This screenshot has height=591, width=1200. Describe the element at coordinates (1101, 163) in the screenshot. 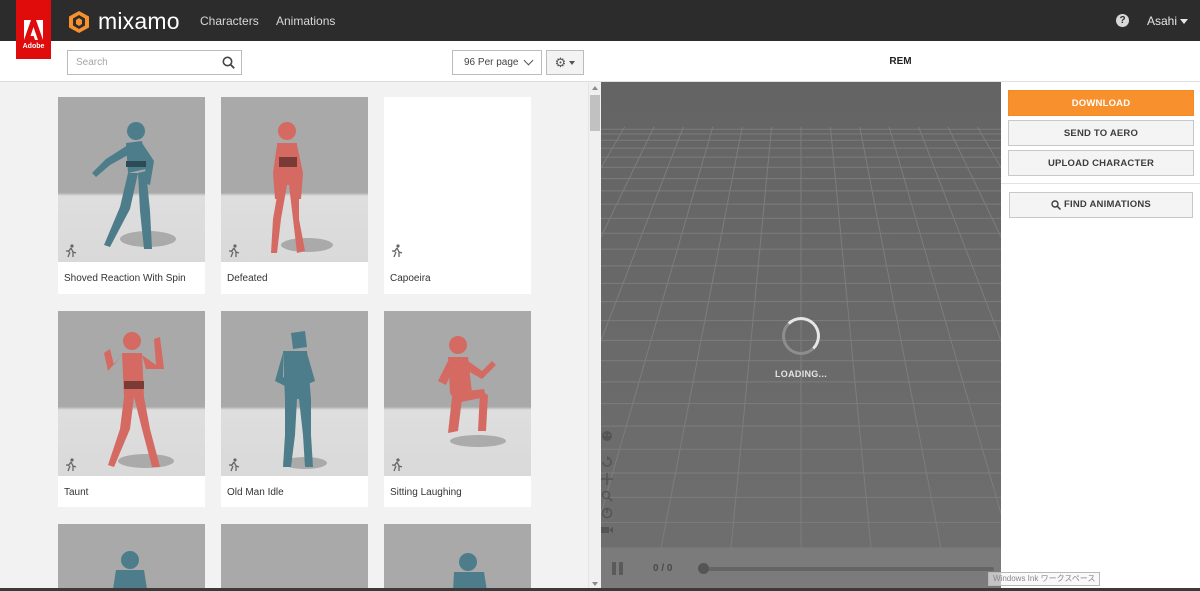

I see `upload-character-button: UPLOAD CHARACTER` at that location.